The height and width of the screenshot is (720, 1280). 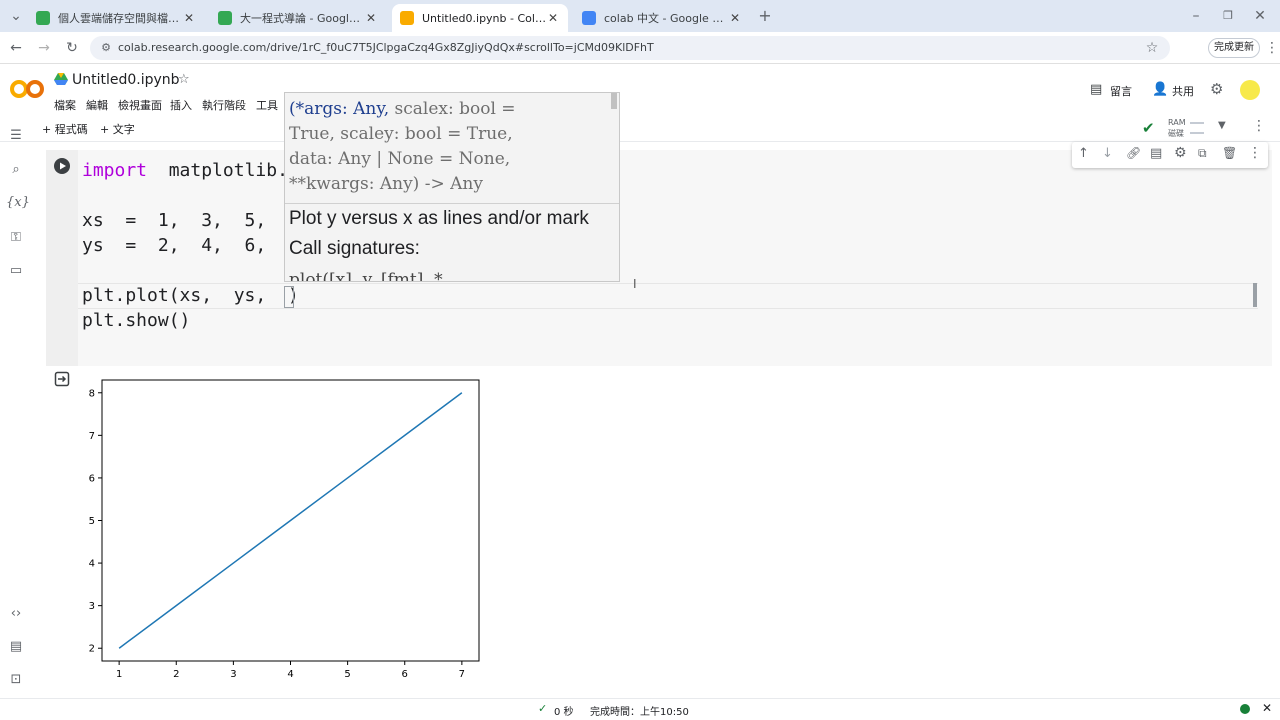 I want to click on bracket-match-highlight, so click(x=289, y=297).